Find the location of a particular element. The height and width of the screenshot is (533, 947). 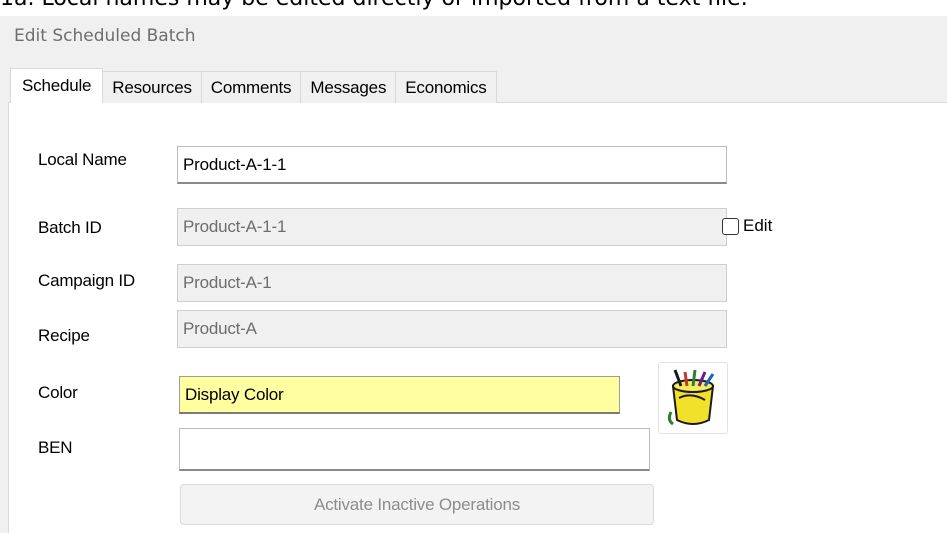

tab-schedule: Schedule is located at coordinates (57, 85).